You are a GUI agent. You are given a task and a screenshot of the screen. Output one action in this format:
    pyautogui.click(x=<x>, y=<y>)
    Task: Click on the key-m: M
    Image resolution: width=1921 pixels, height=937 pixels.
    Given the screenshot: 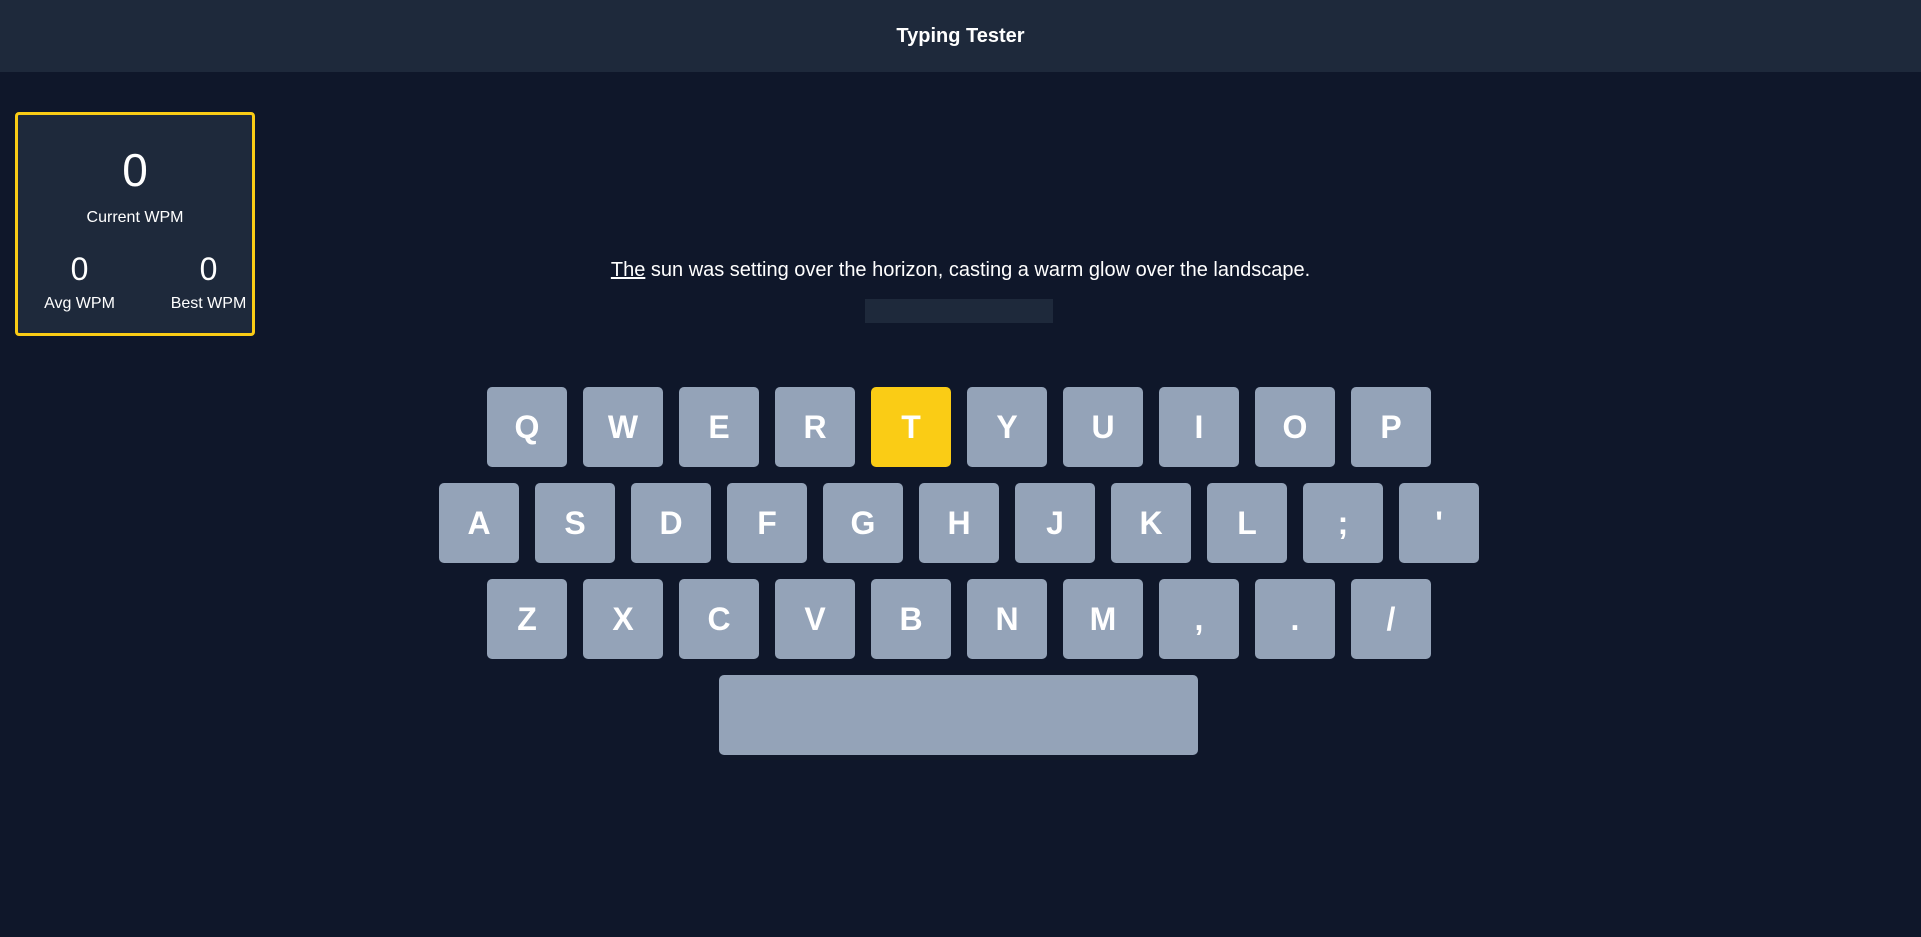 What is the action you would take?
    pyautogui.click(x=1103, y=619)
    